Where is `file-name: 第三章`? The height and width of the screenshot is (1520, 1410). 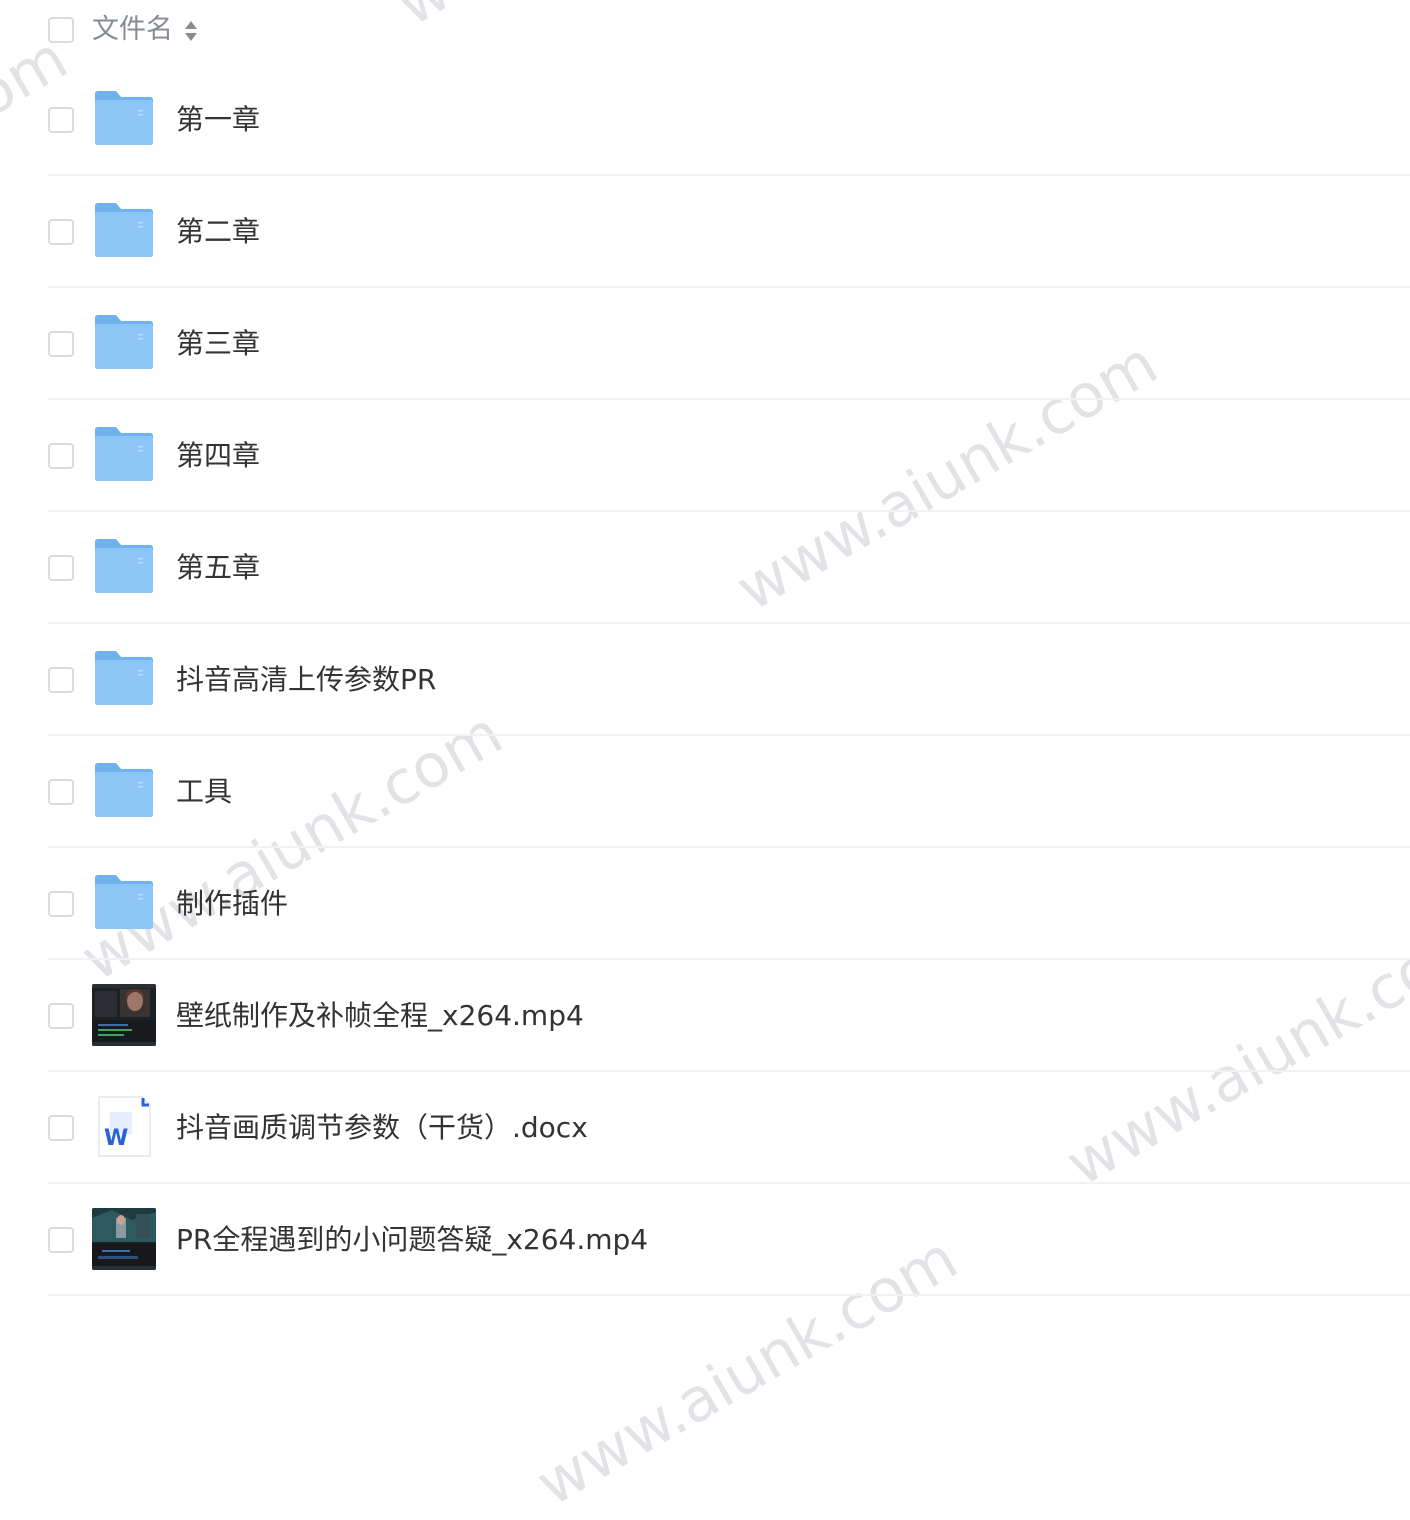 file-name: 第三章 is located at coordinates (218, 344).